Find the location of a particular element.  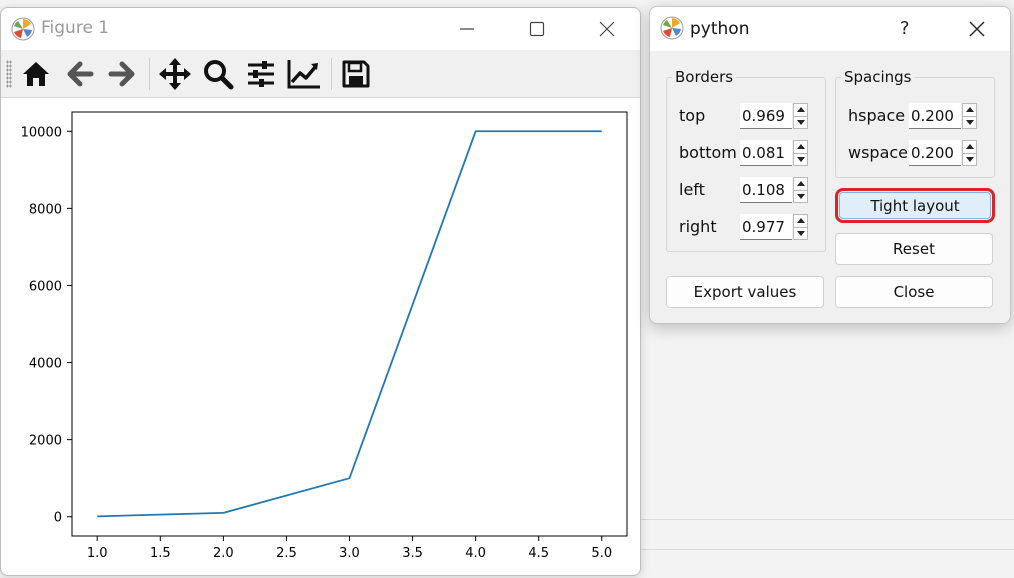

right-spinbox is located at coordinates (775, 227).